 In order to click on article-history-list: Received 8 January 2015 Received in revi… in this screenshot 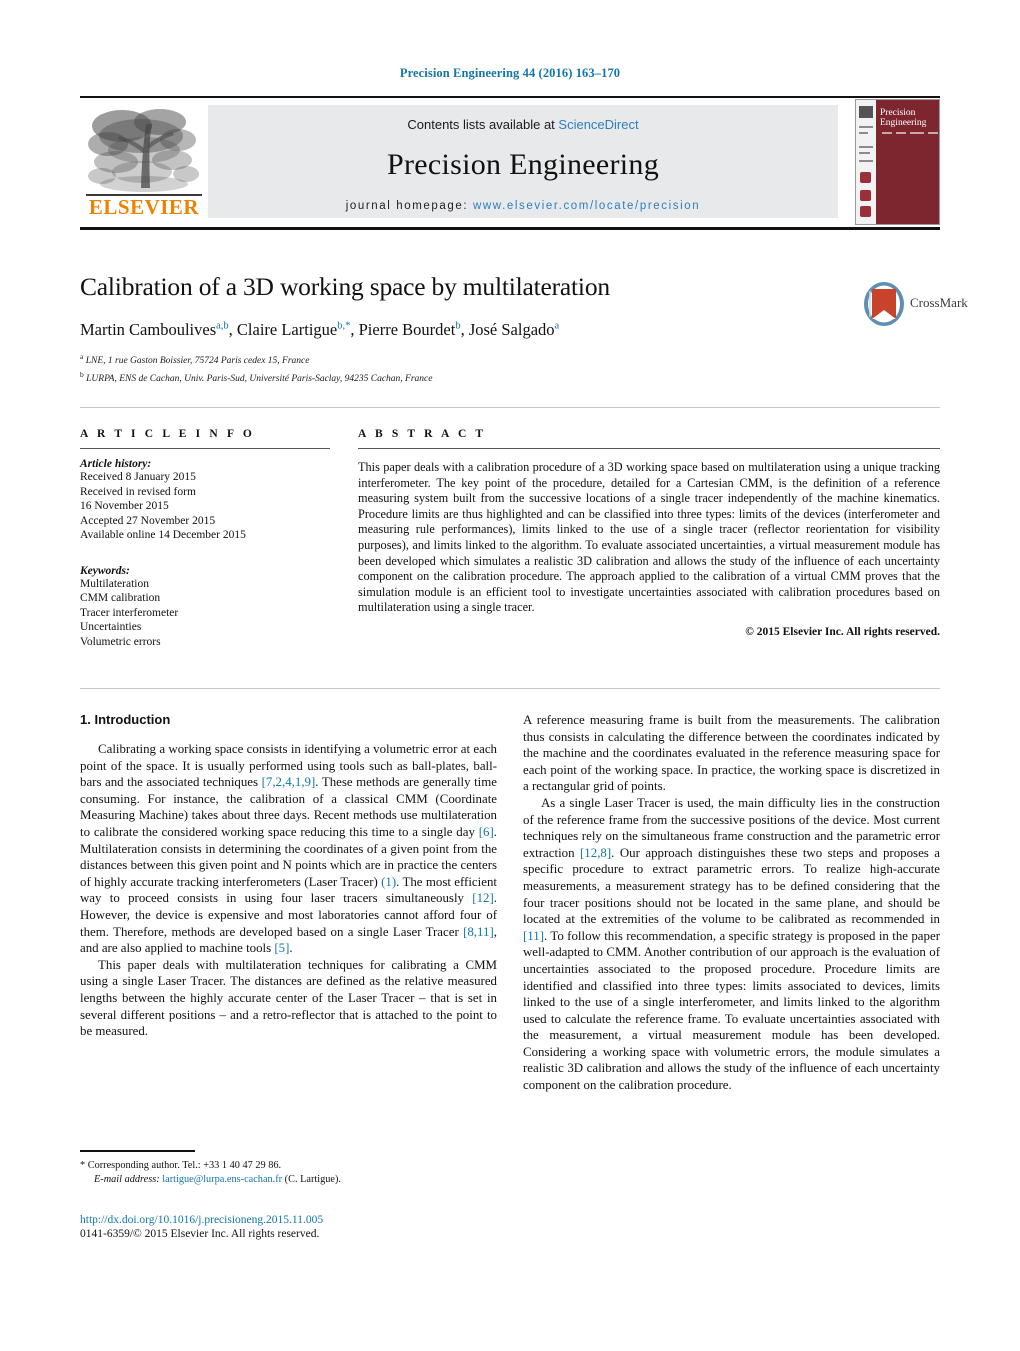, I will do `click(205, 506)`.